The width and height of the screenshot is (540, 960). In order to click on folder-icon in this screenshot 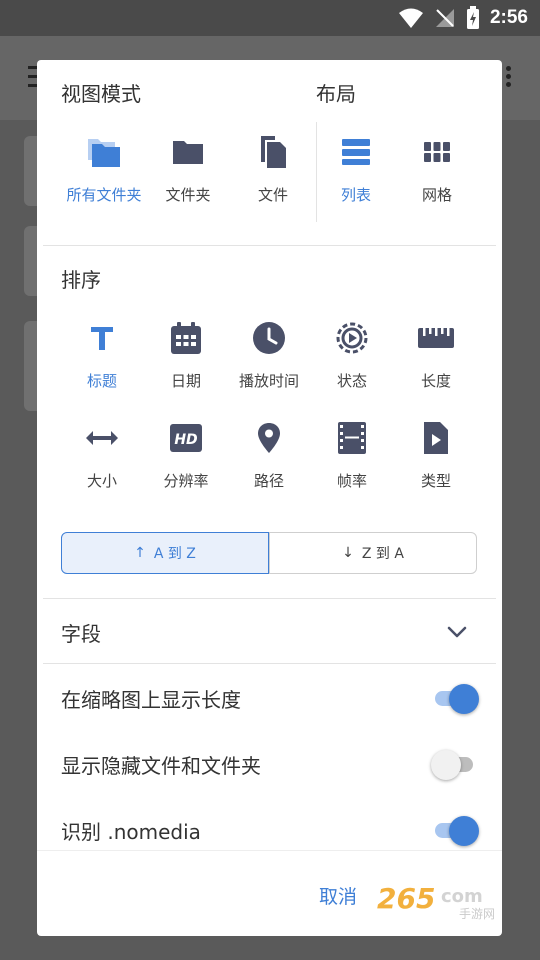, I will do `click(188, 152)`.